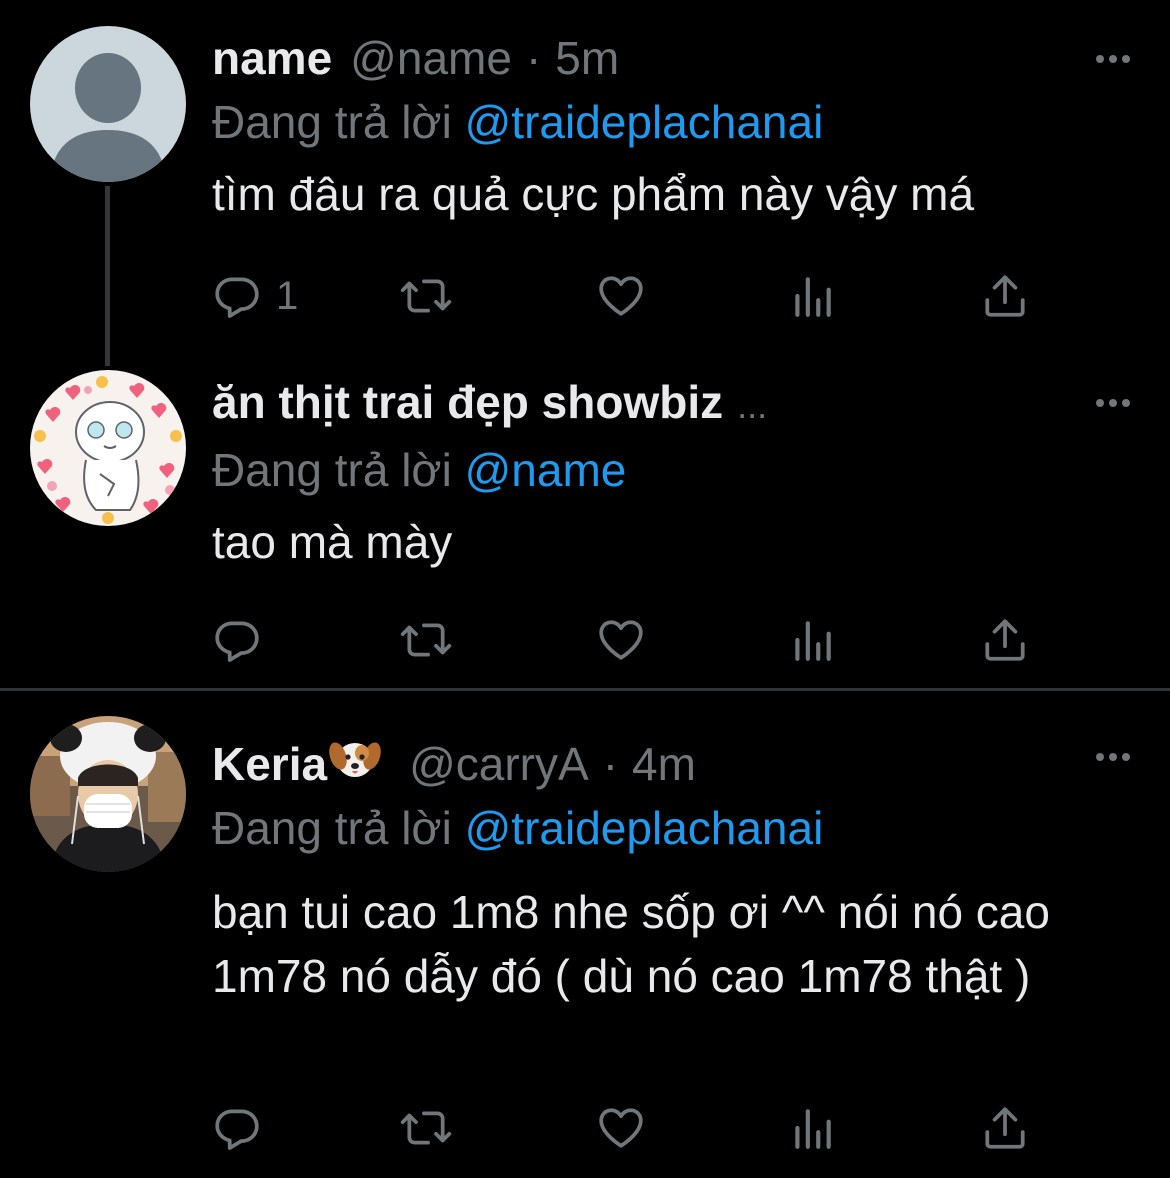 This screenshot has height=1178, width=1170. I want to click on dog-face-emoji, so click(355, 759).